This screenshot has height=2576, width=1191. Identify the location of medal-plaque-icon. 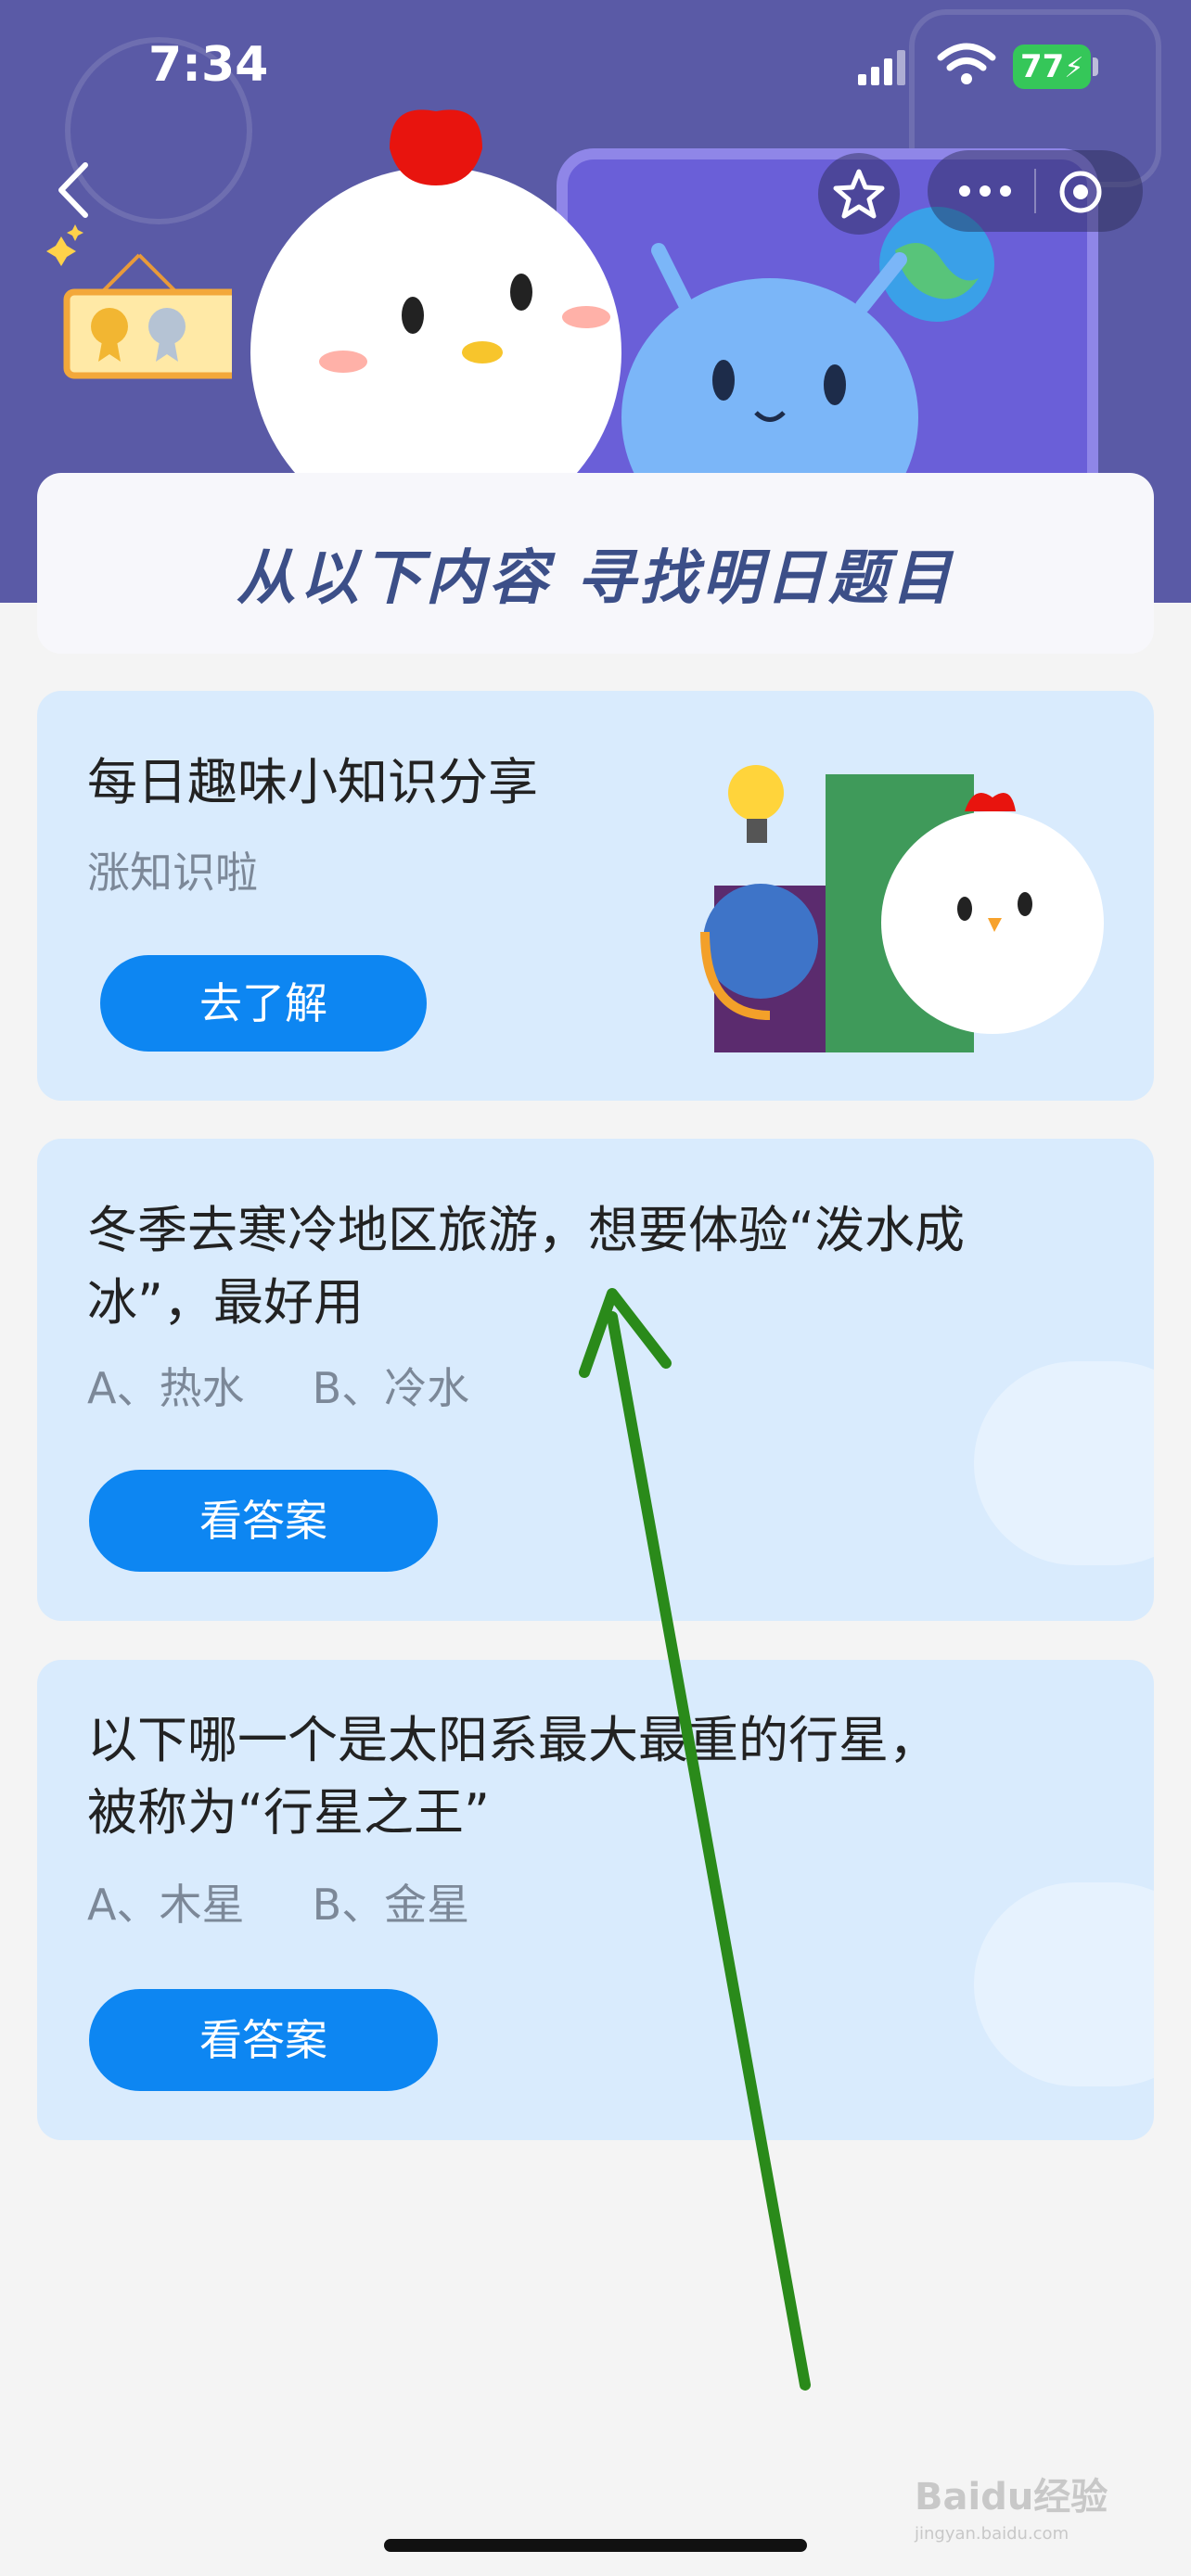
(139, 301).